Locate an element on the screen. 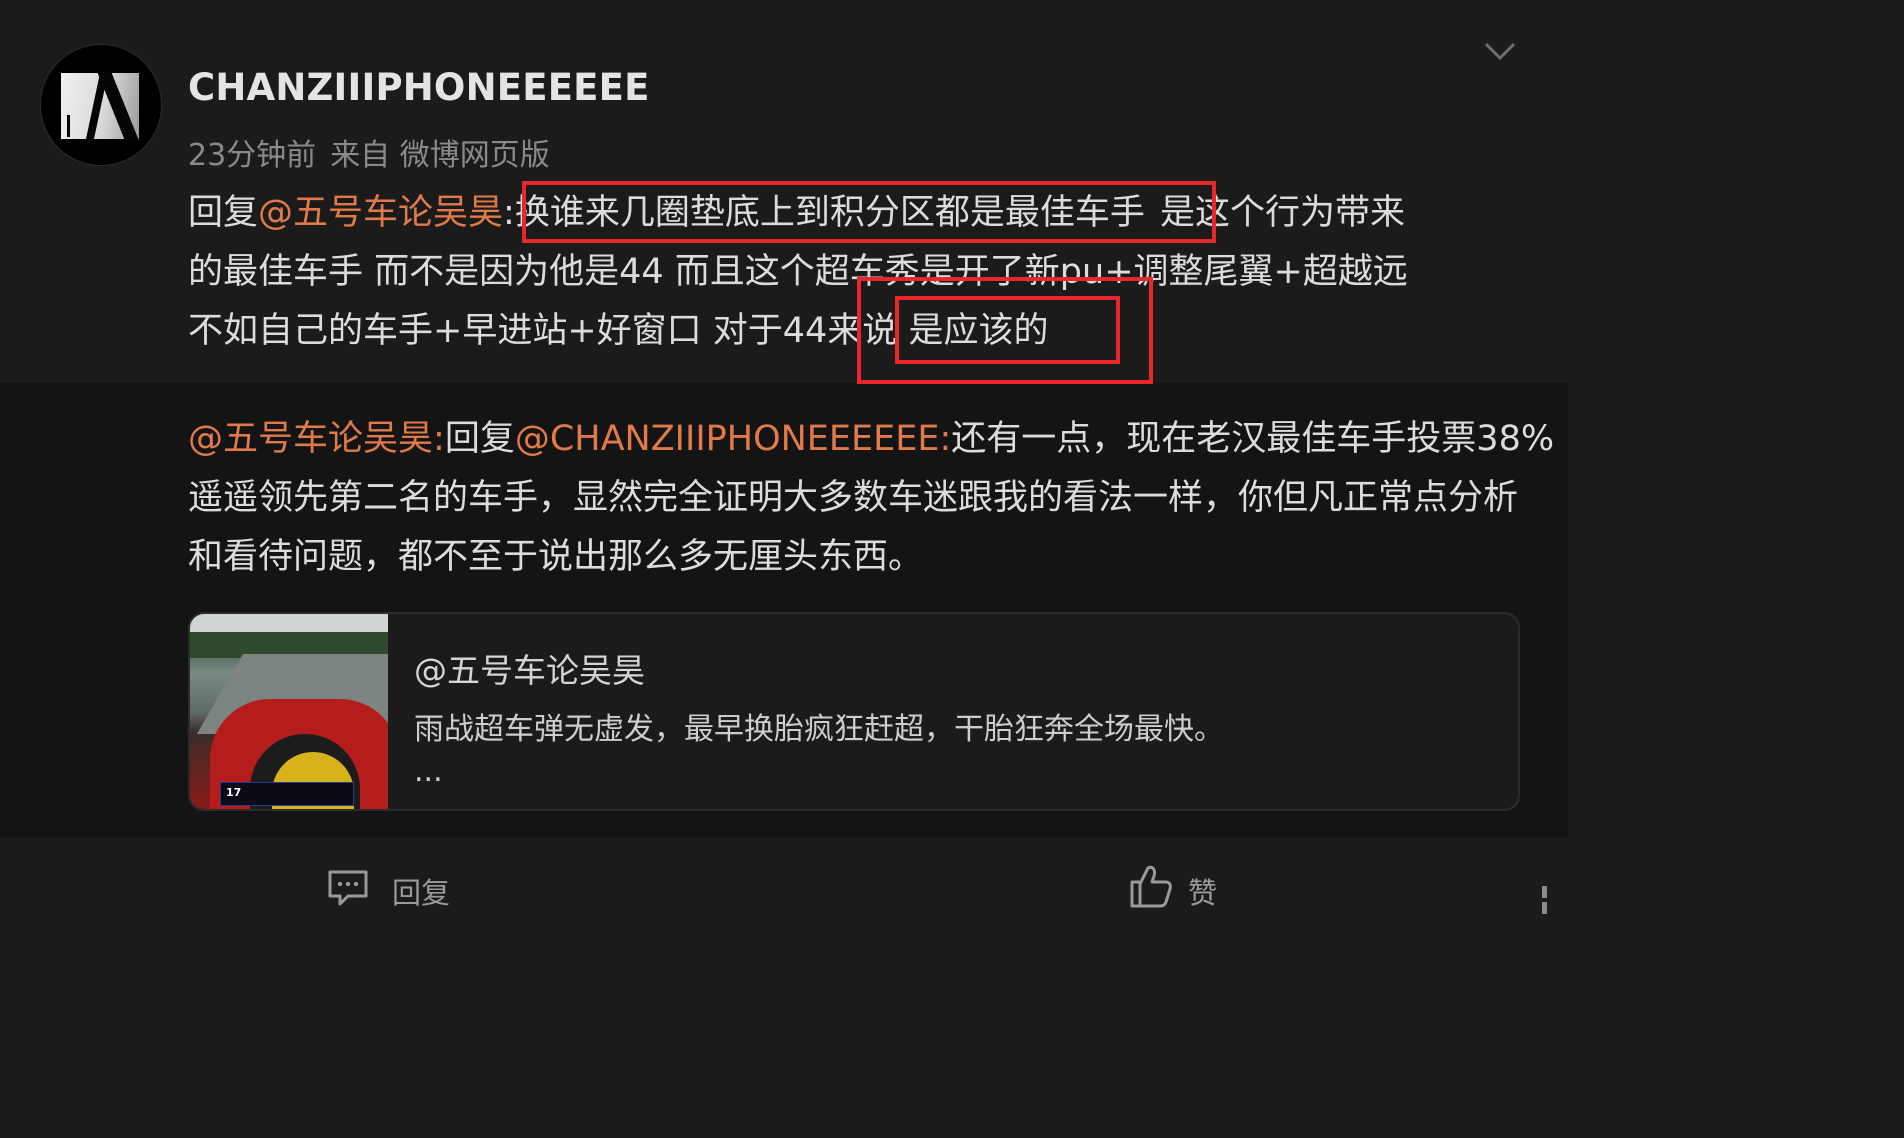  post-time: 23分钟前 is located at coordinates (252, 155).